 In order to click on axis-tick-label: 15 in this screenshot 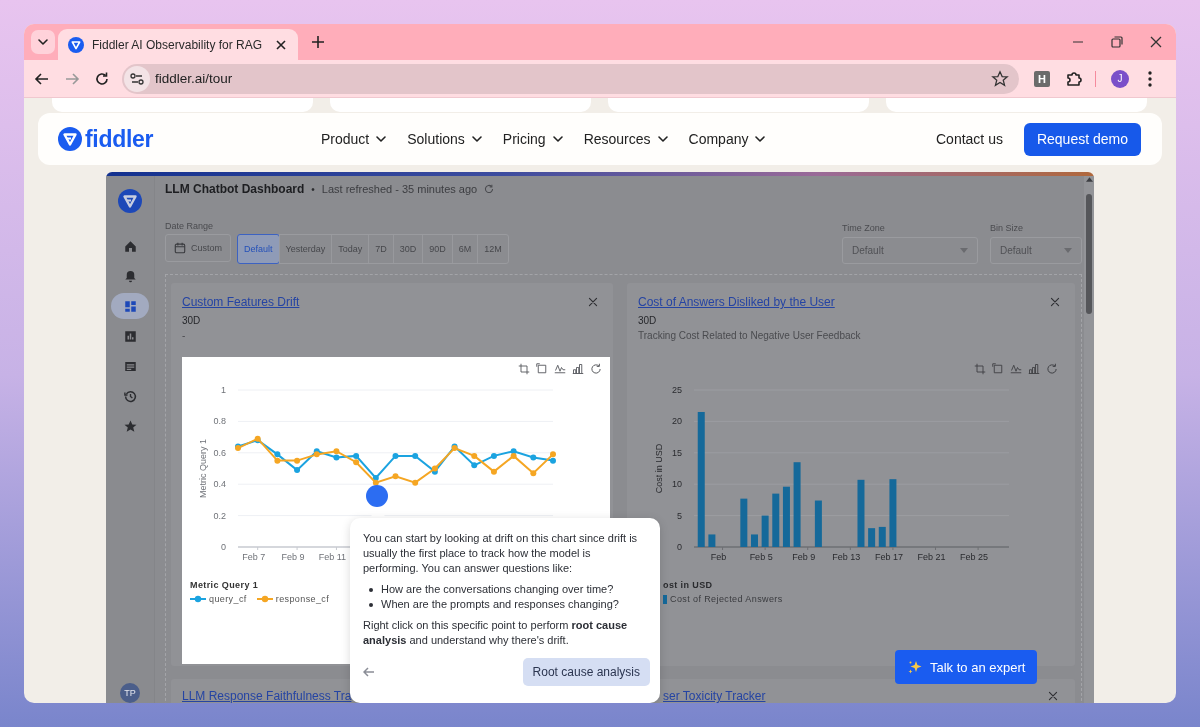, I will do `click(677, 452)`.